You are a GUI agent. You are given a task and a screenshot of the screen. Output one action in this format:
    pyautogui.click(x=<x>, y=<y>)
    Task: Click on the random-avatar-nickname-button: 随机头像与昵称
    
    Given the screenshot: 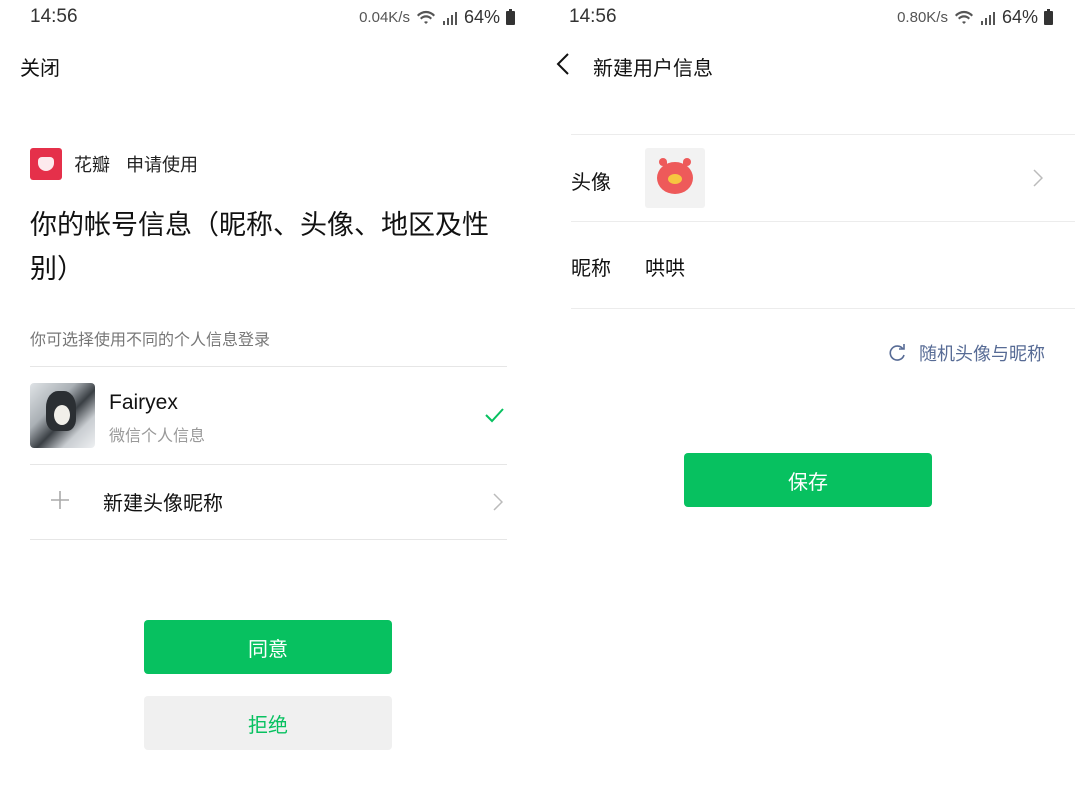 What is the action you would take?
    pyautogui.click(x=966, y=353)
    